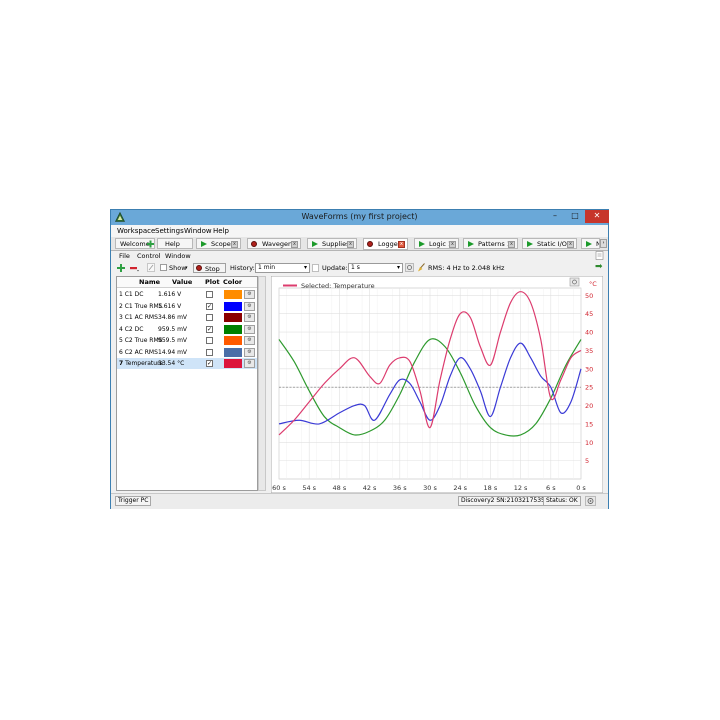 Image resolution: width=720 pixels, height=720 pixels. I want to click on help-page-icon, so click(599, 255).